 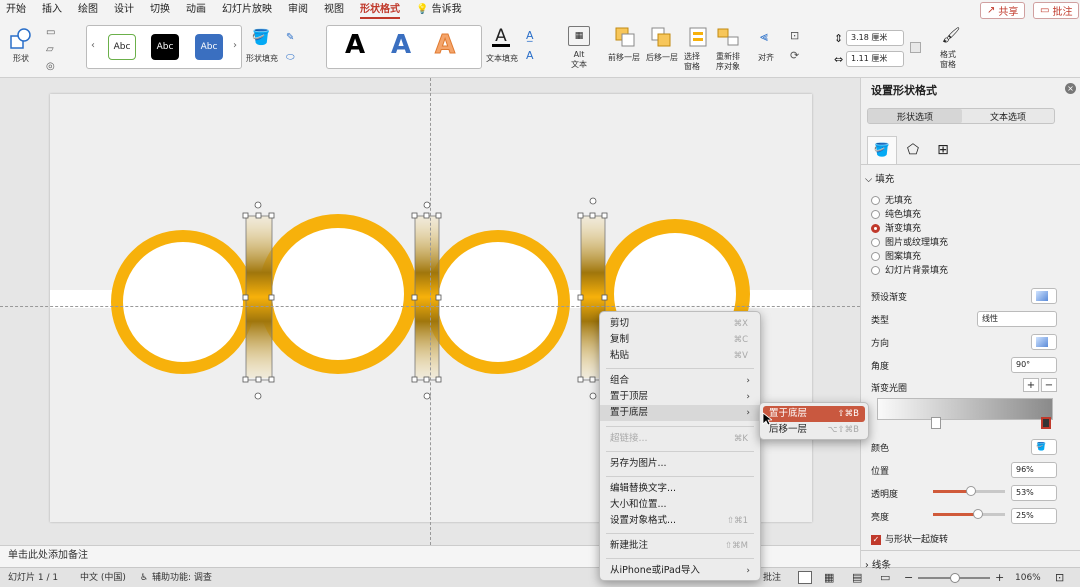 I want to click on add-stop-button: +, so click(x=1031, y=385).